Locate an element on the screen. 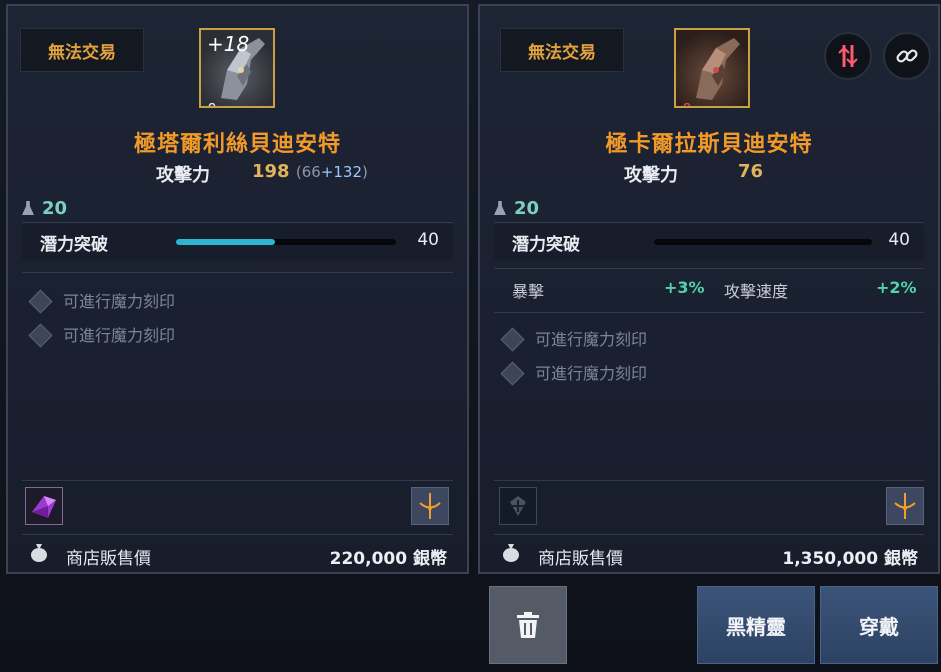 This screenshot has height=672, width=941. crystal-icon is located at coordinates (44, 507).